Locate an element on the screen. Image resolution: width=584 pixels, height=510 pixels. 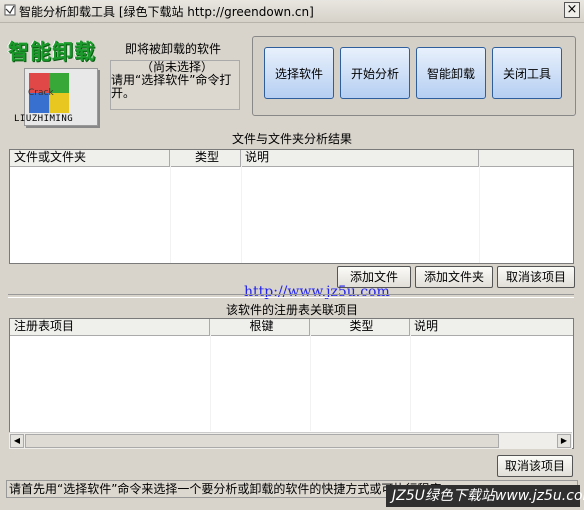
window-title: 智能分析卸载工具 [绿色下载站 http://greendown.cn] is located at coordinates (166, 12).